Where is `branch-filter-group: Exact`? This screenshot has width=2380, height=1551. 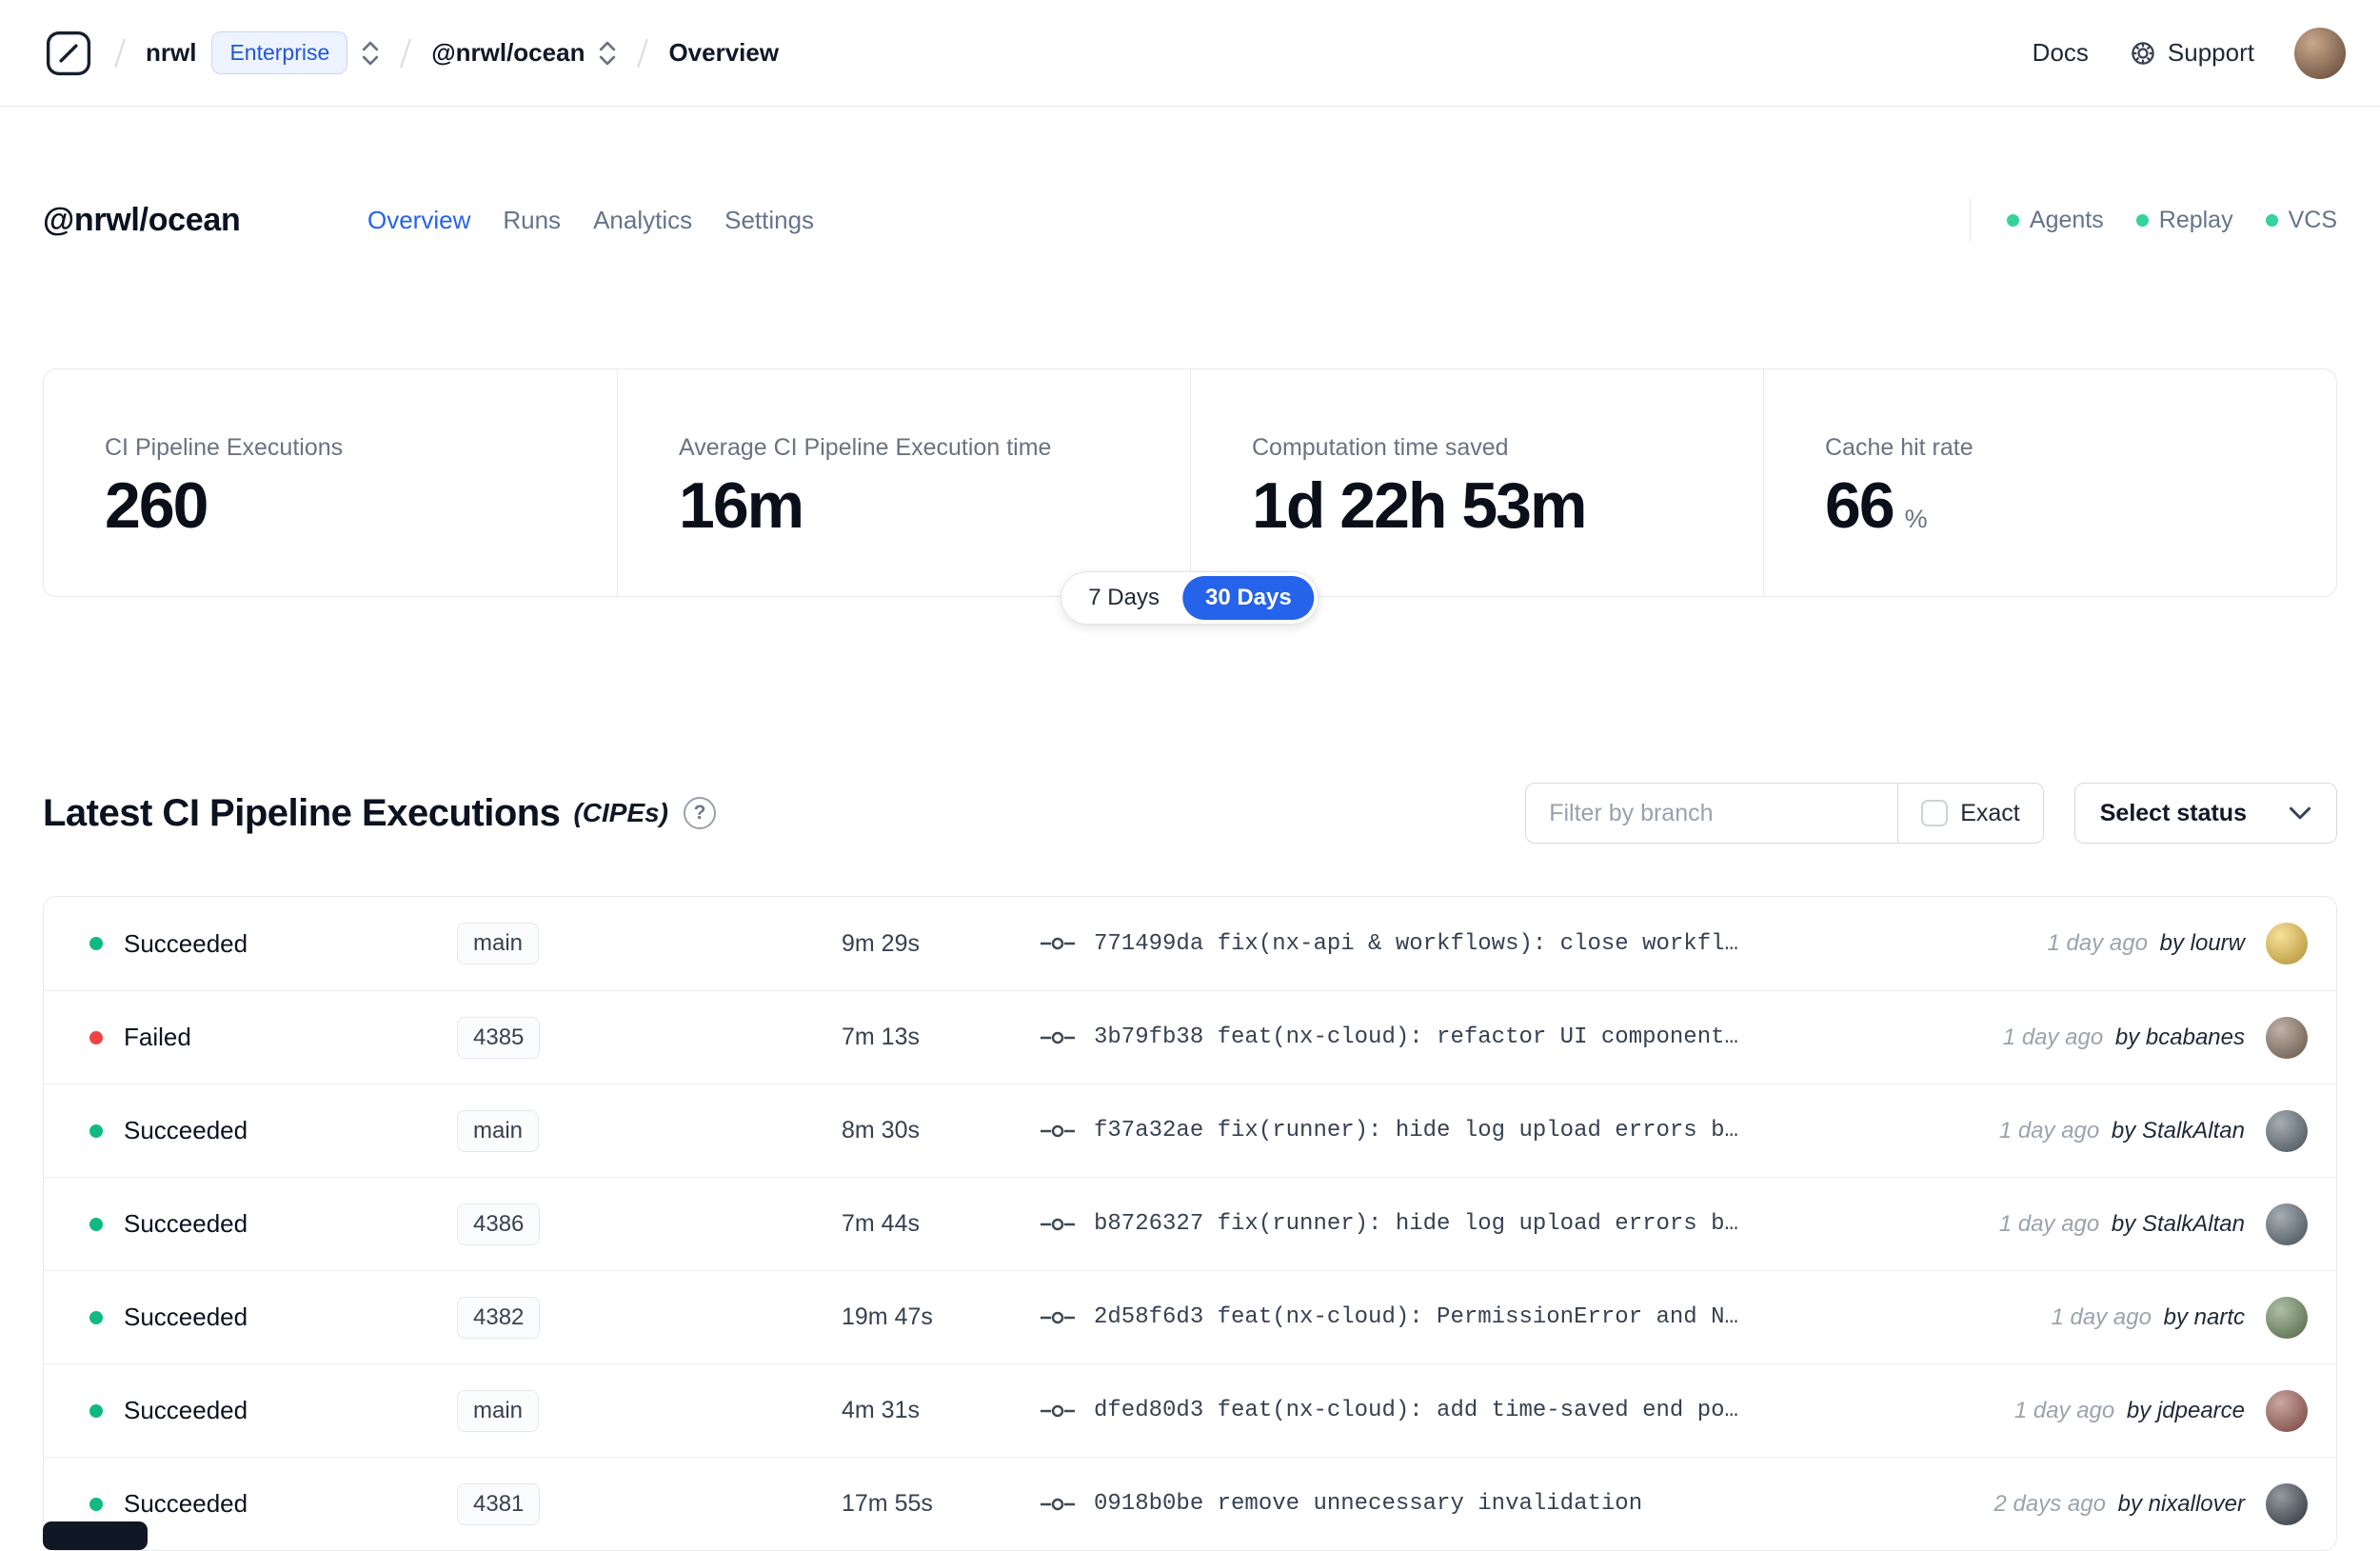
branch-filter-group: Exact is located at coordinates (1784, 813).